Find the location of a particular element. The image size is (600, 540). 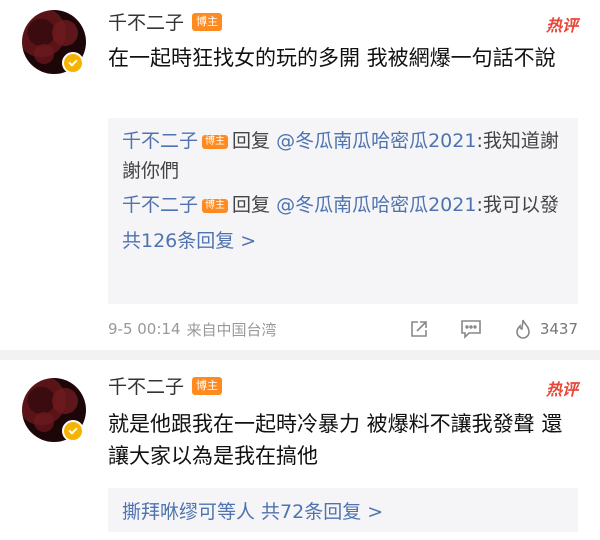

reply-item: 千不二子 博主 回复 @冬瓜南瓜哈密瓜2021:我可以發 is located at coordinates (343, 205).